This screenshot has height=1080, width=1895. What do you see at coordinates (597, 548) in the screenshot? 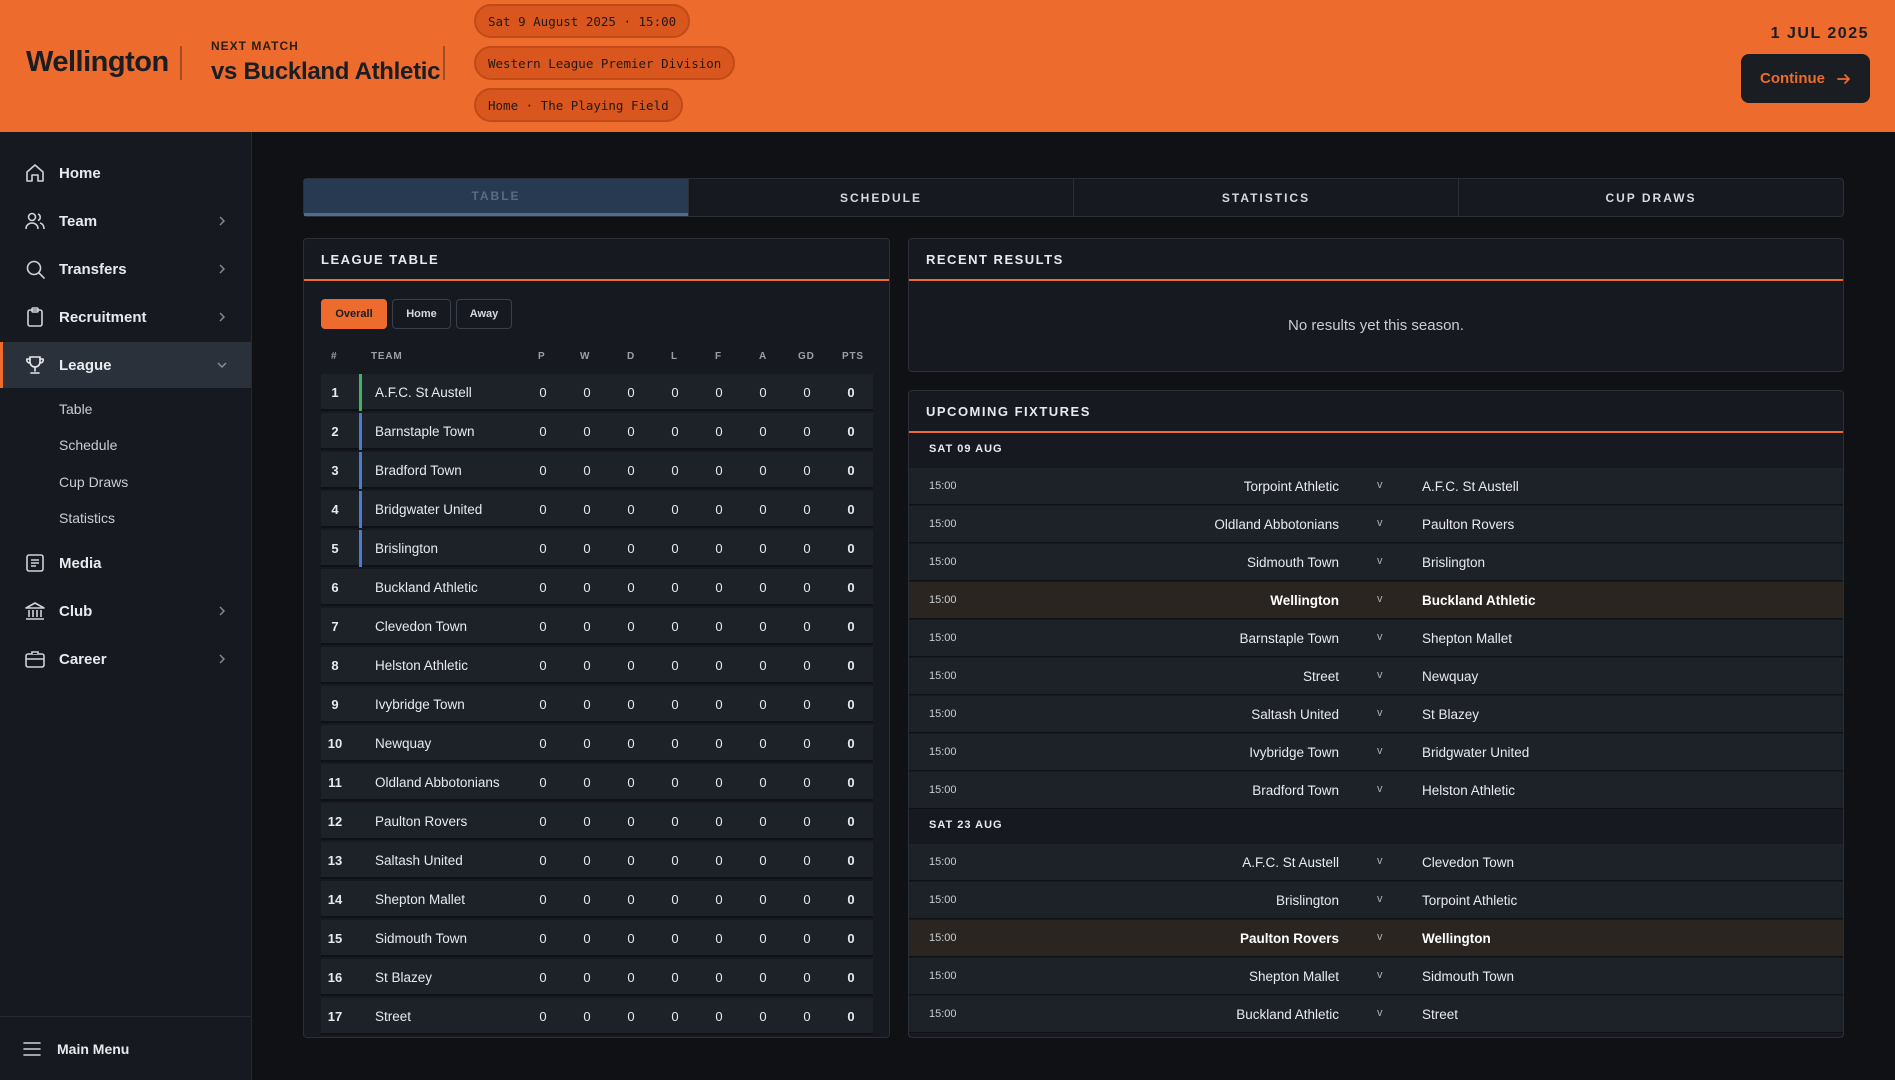
I see `table-row: 5 Brislington 0 0 0 0 0 0 0 0` at bounding box center [597, 548].